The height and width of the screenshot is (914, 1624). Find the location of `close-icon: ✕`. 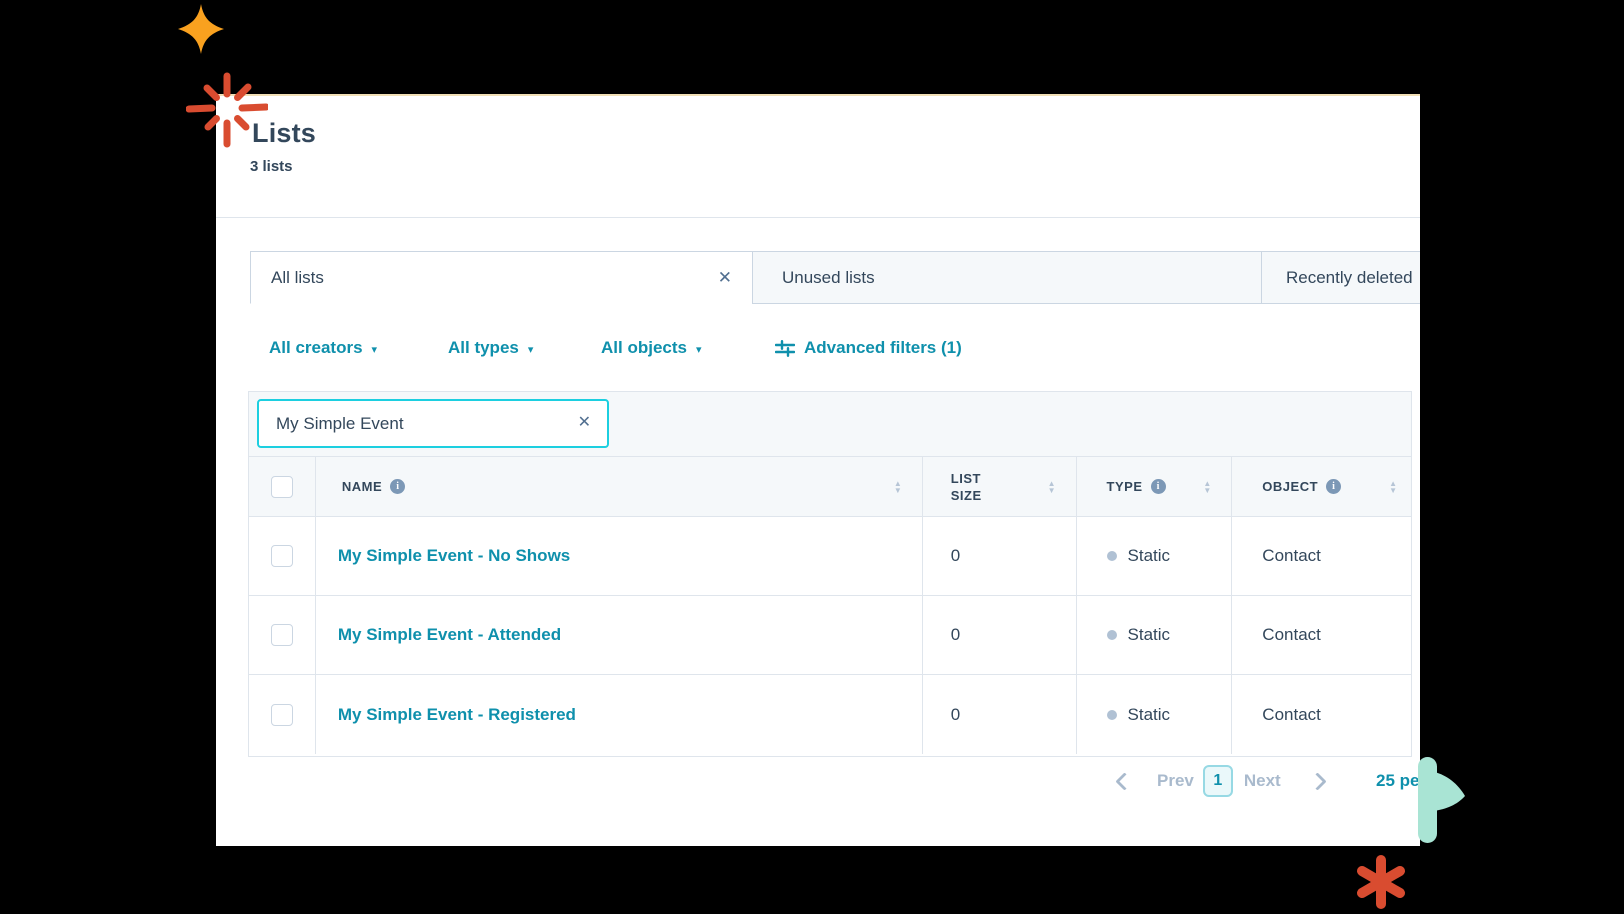

close-icon: ✕ is located at coordinates (725, 277).